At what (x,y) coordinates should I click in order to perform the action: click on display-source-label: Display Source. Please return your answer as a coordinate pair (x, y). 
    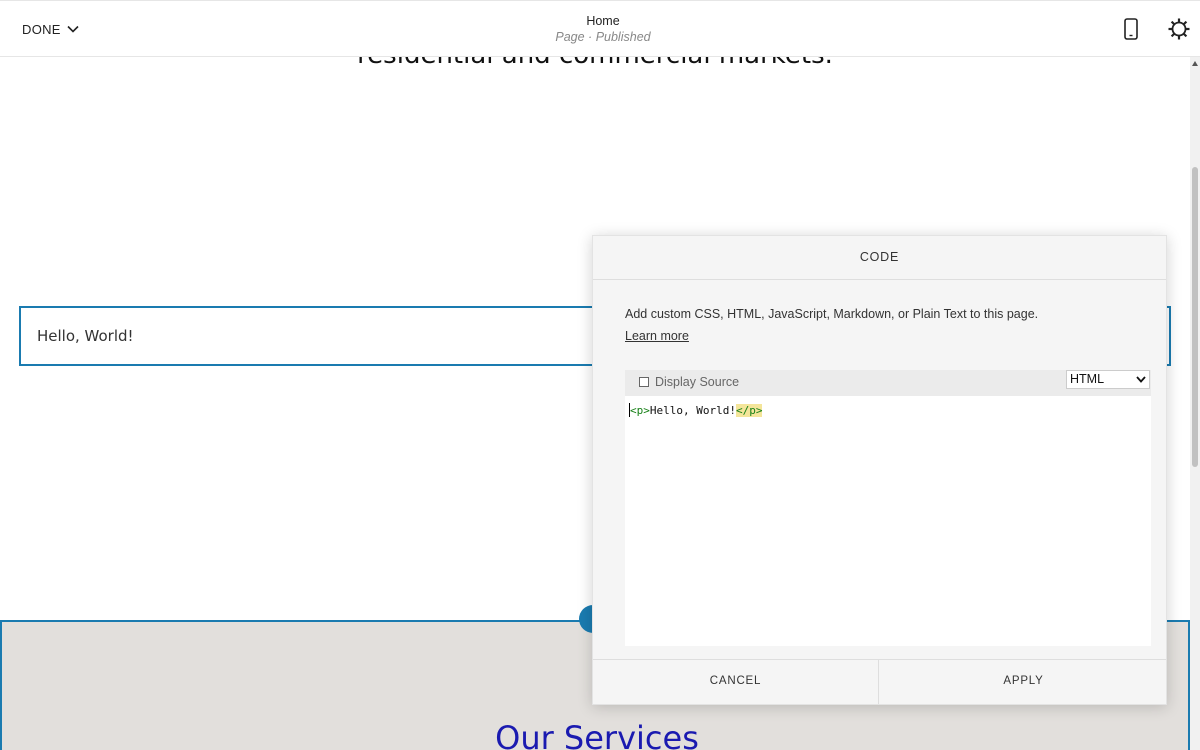
    Looking at the image, I should click on (697, 382).